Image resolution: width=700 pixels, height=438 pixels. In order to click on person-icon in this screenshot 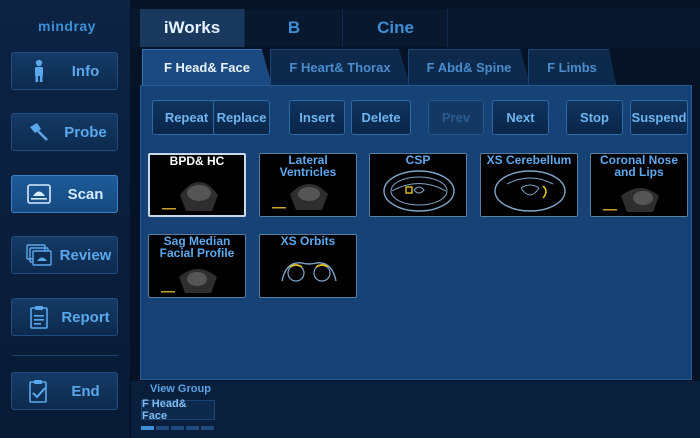, I will do `click(39, 71)`.